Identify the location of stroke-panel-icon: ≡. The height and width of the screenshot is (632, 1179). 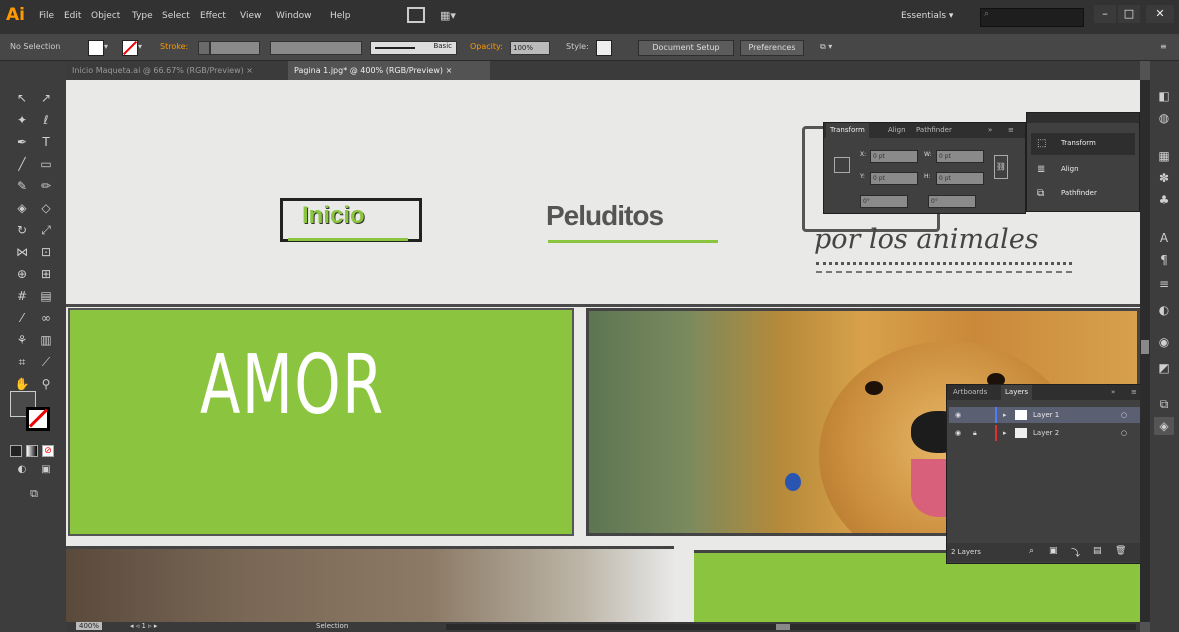
(1164, 284).